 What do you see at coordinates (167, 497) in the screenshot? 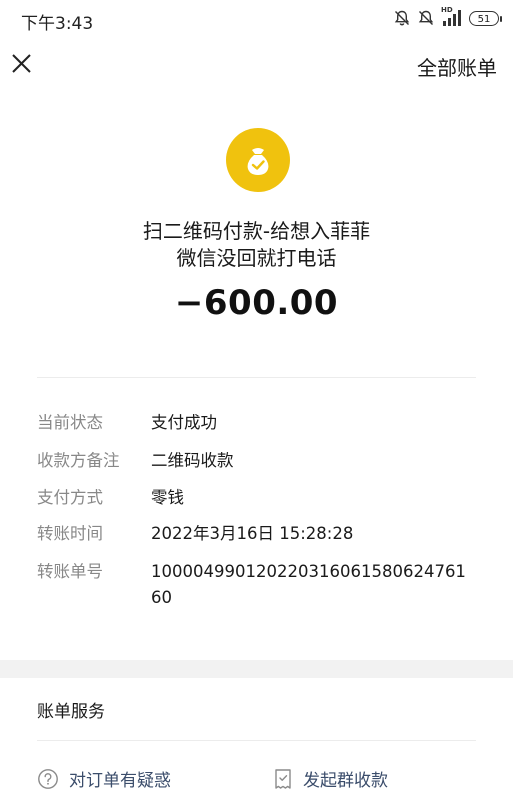
I see `detail-value: 零钱` at bounding box center [167, 497].